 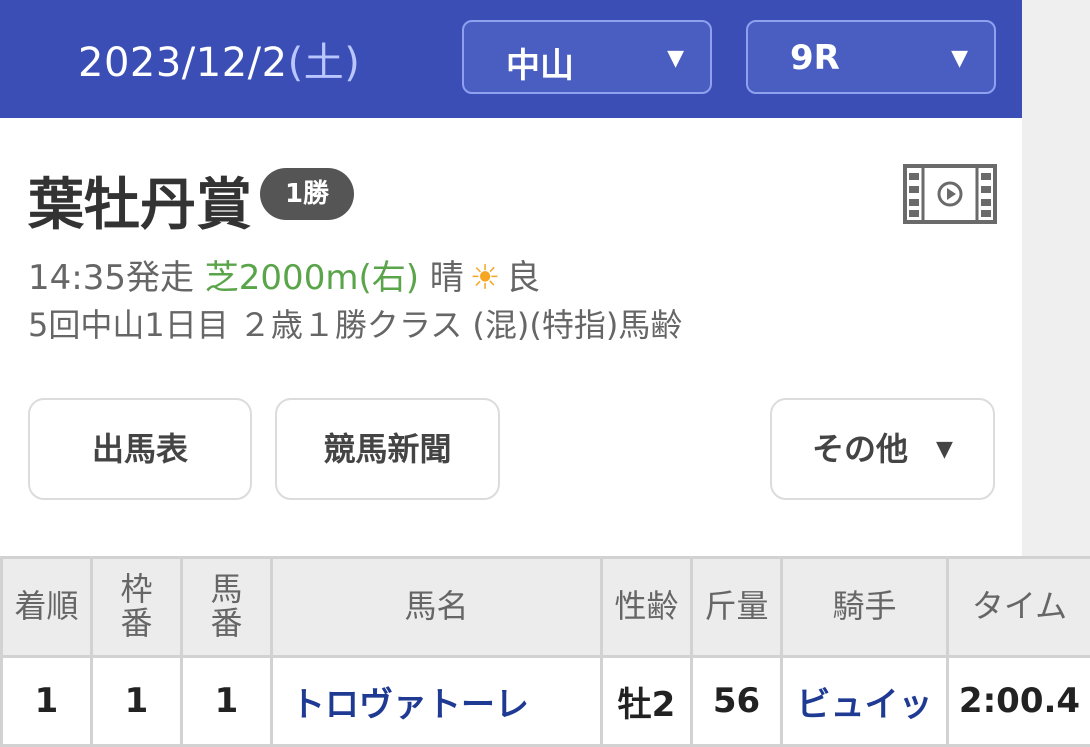 What do you see at coordinates (865, 701) in the screenshot?
I see `jockey-link: ビュイッ` at bounding box center [865, 701].